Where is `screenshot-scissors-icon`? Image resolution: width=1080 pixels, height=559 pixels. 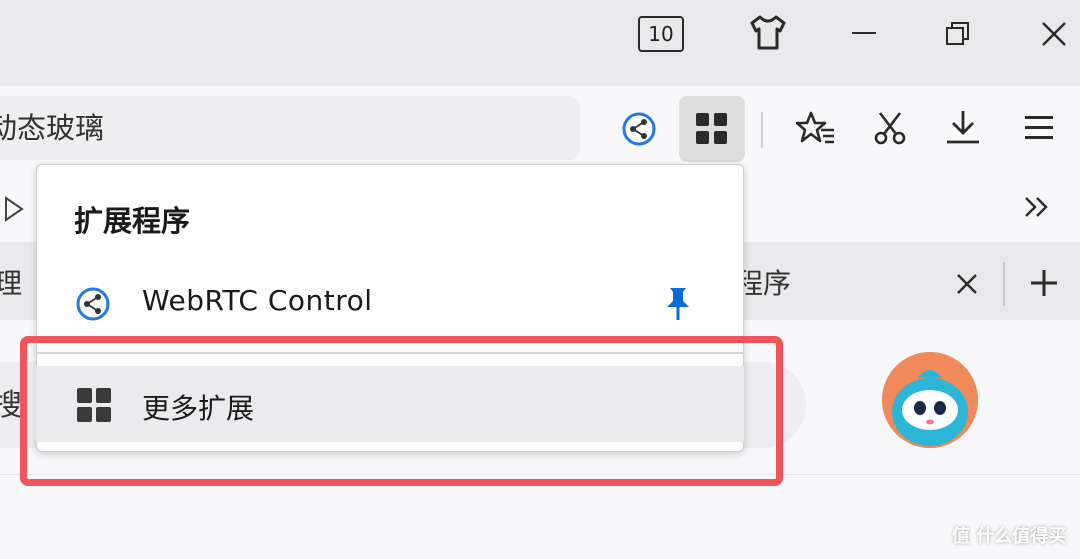
screenshot-scissors-icon is located at coordinates (890, 128).